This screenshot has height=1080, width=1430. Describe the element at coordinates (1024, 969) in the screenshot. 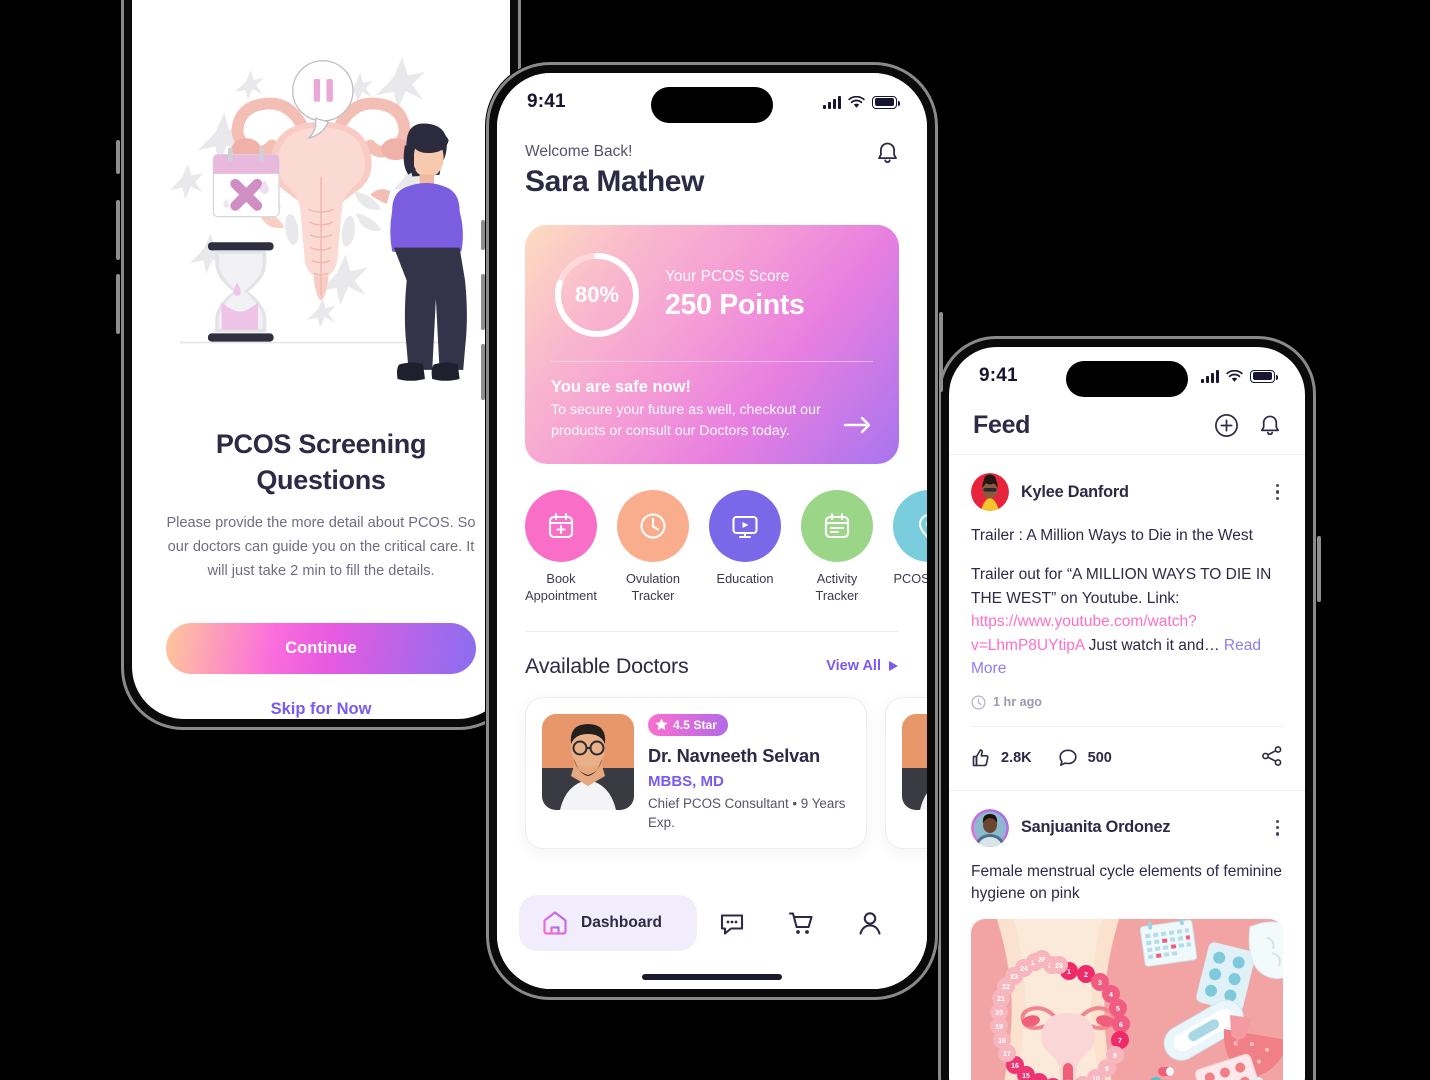

I see `svg-text: 24` at that location.